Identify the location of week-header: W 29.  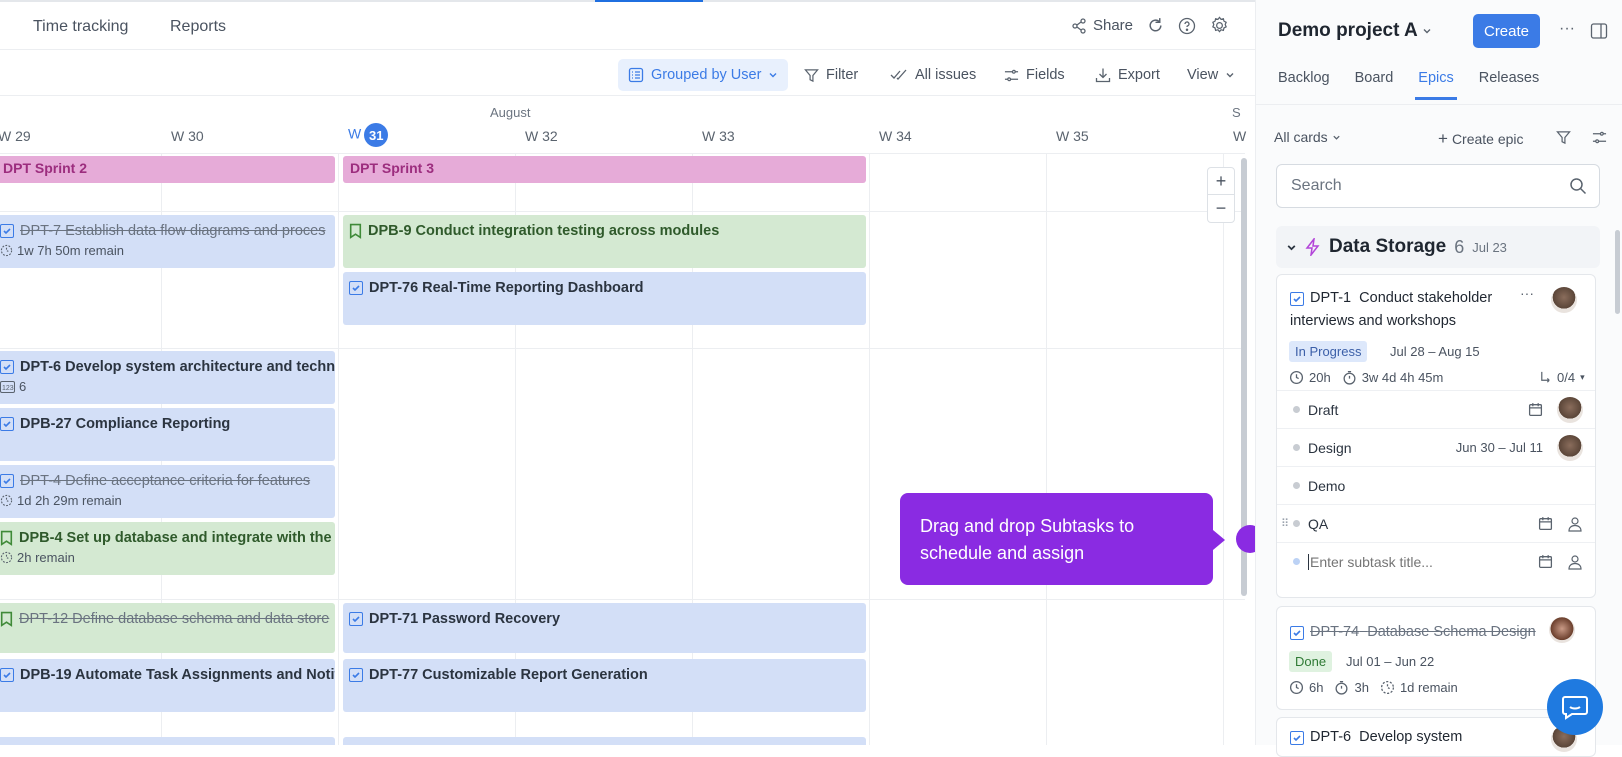
(15, 136).